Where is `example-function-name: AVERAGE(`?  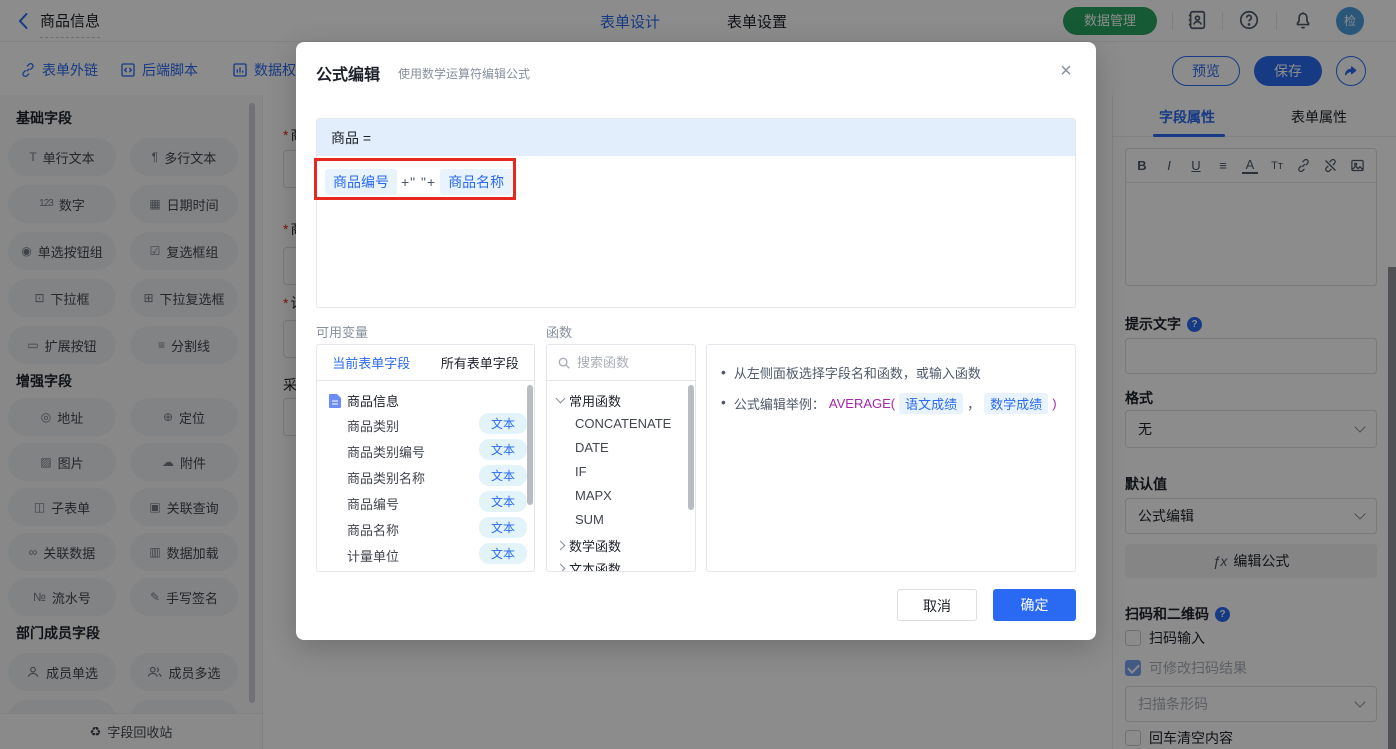
example-function-name: AVERAGE( is located at coordinates (862, 403).